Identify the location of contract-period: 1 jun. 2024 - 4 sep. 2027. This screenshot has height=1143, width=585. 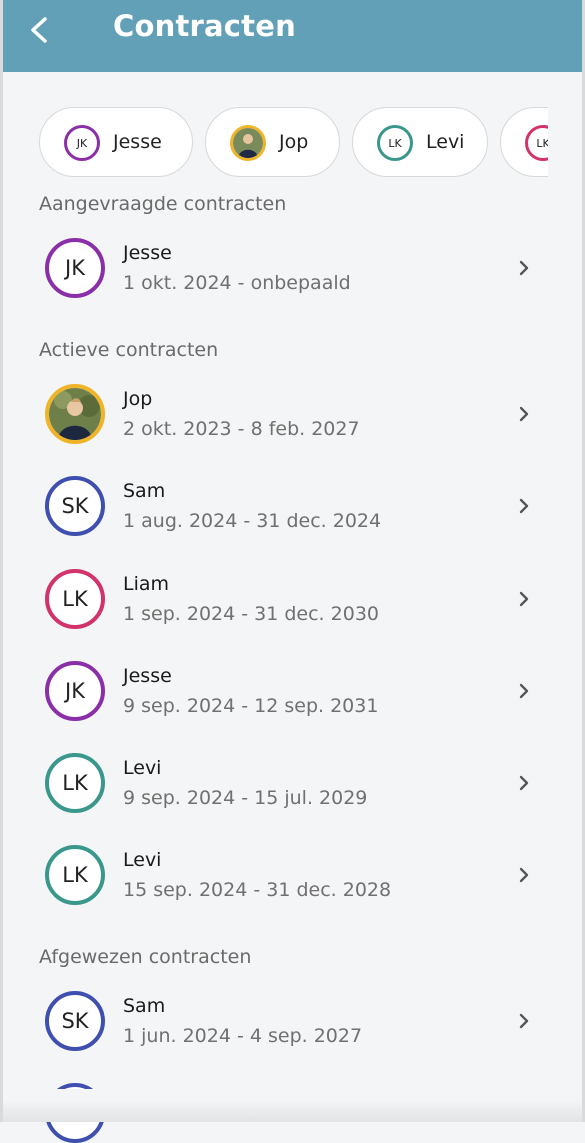
(243, 1036).